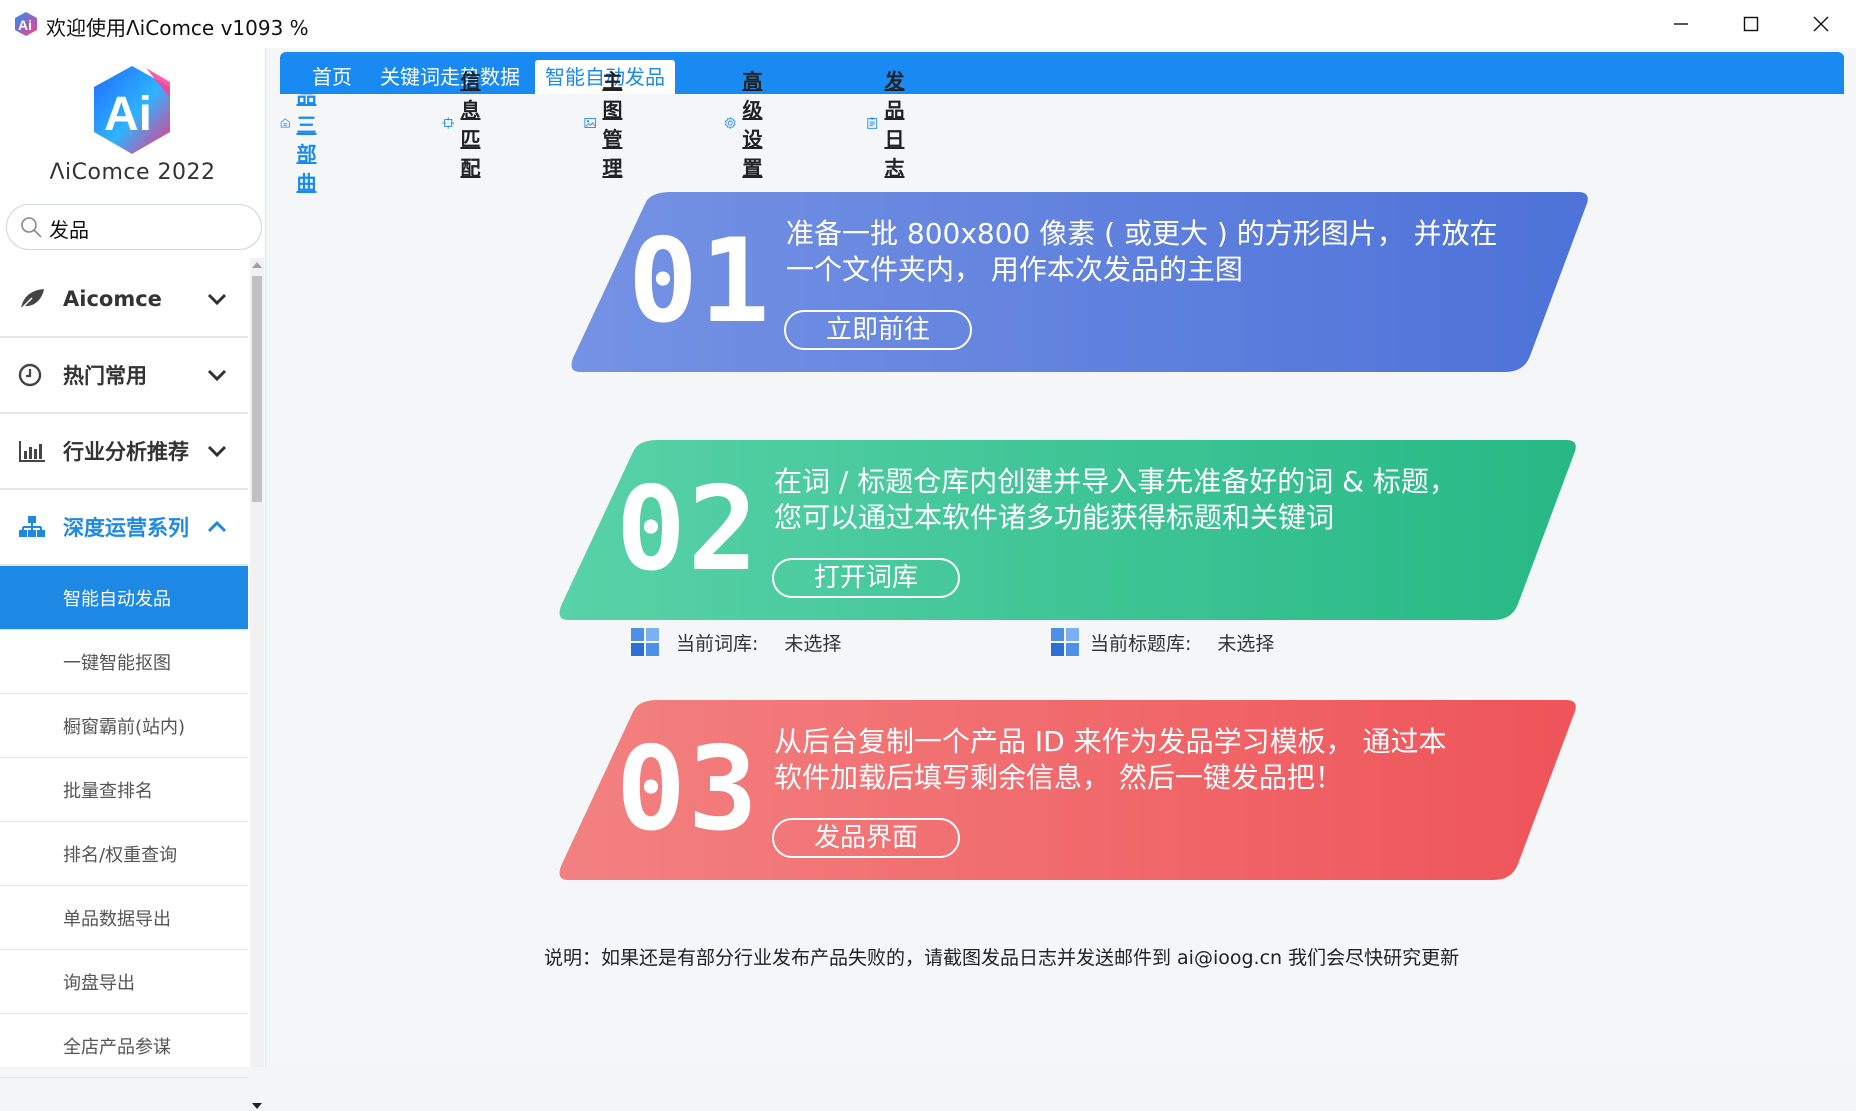 The width and height of the screenshot is (1856, 1111). What do you see at coordinates (99, 983) in the screenshot?
I see `nav-item-label: 询盘导出` at bounding box center [99, 983].